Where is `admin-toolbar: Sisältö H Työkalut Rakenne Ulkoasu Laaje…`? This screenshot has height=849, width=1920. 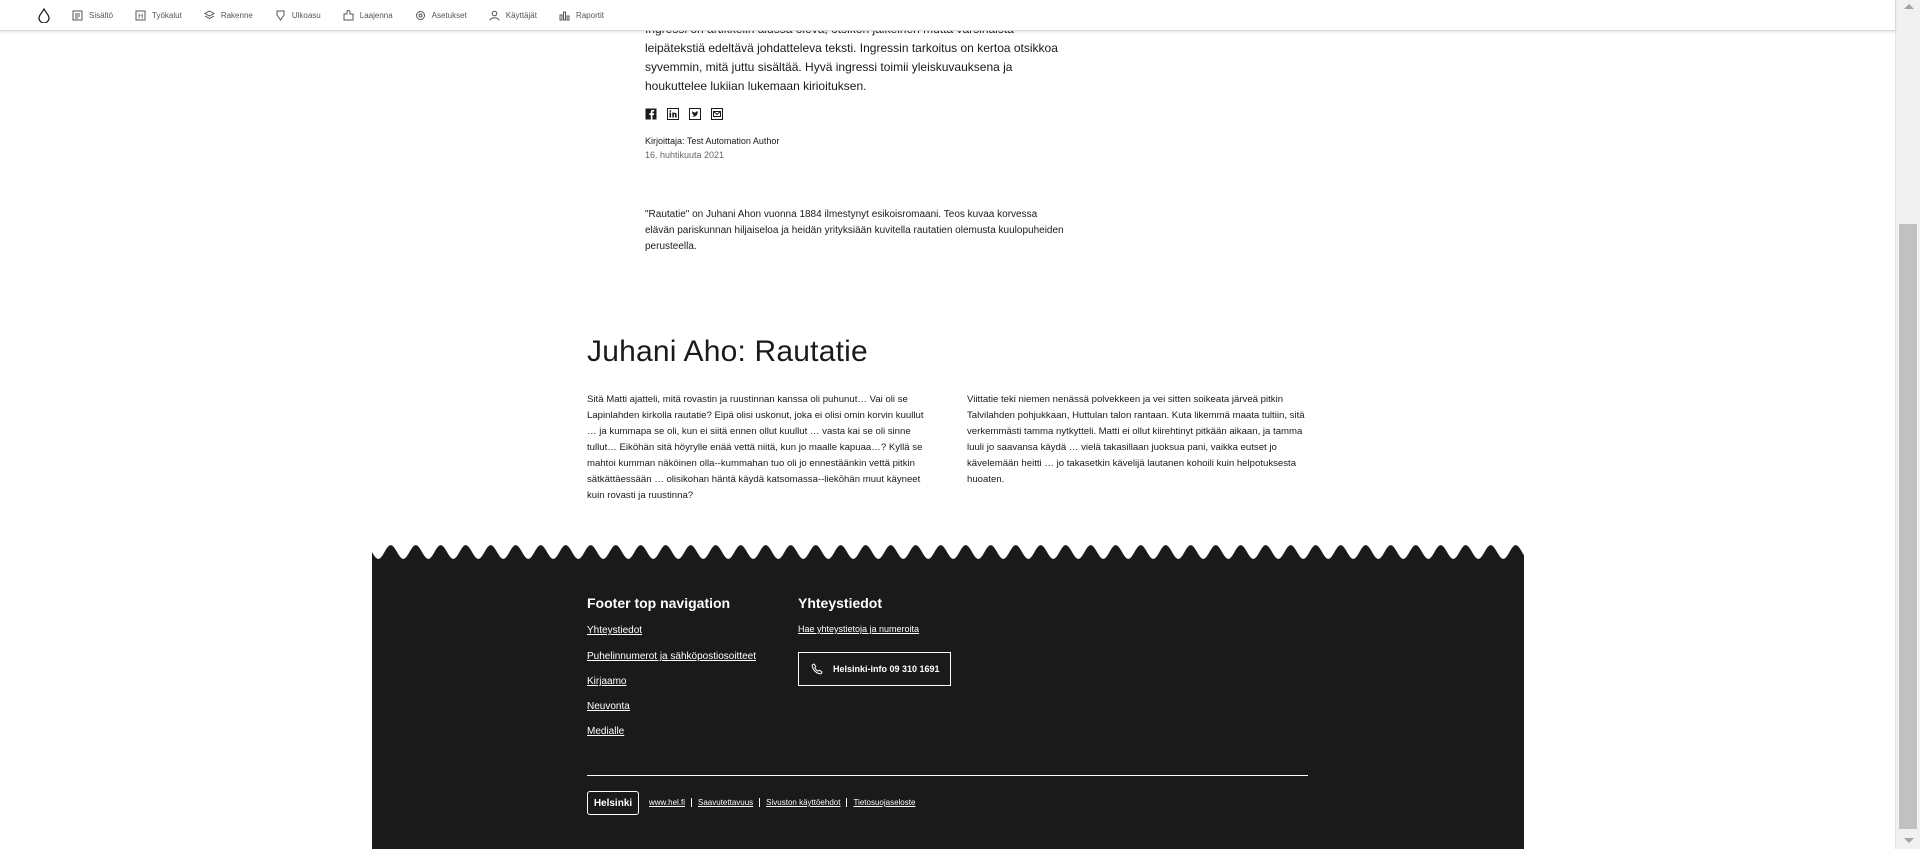
admin-toolbar: Sisältö H Työkalut Rakenne Ulkoasu Laaje… is located at coordinates (947, 15).